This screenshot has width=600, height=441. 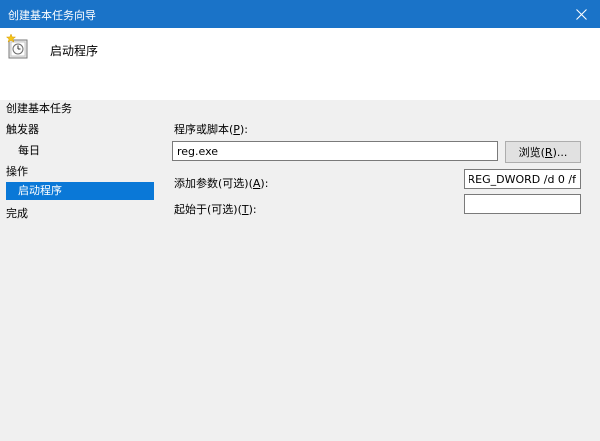 What do you see at coordinates (215, 209) in the screenshot?
I see `start-in-label: 起始于(可选)(T):` at bounding box center [215, 209].